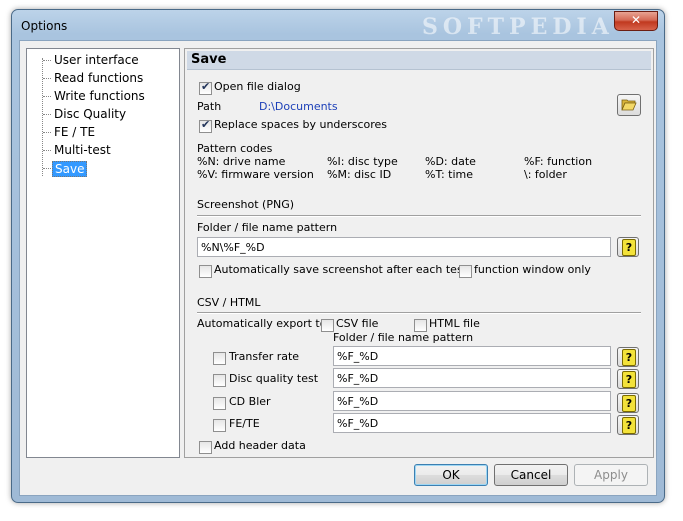  I want to click on add-header-checkbox, so click(205, 447).